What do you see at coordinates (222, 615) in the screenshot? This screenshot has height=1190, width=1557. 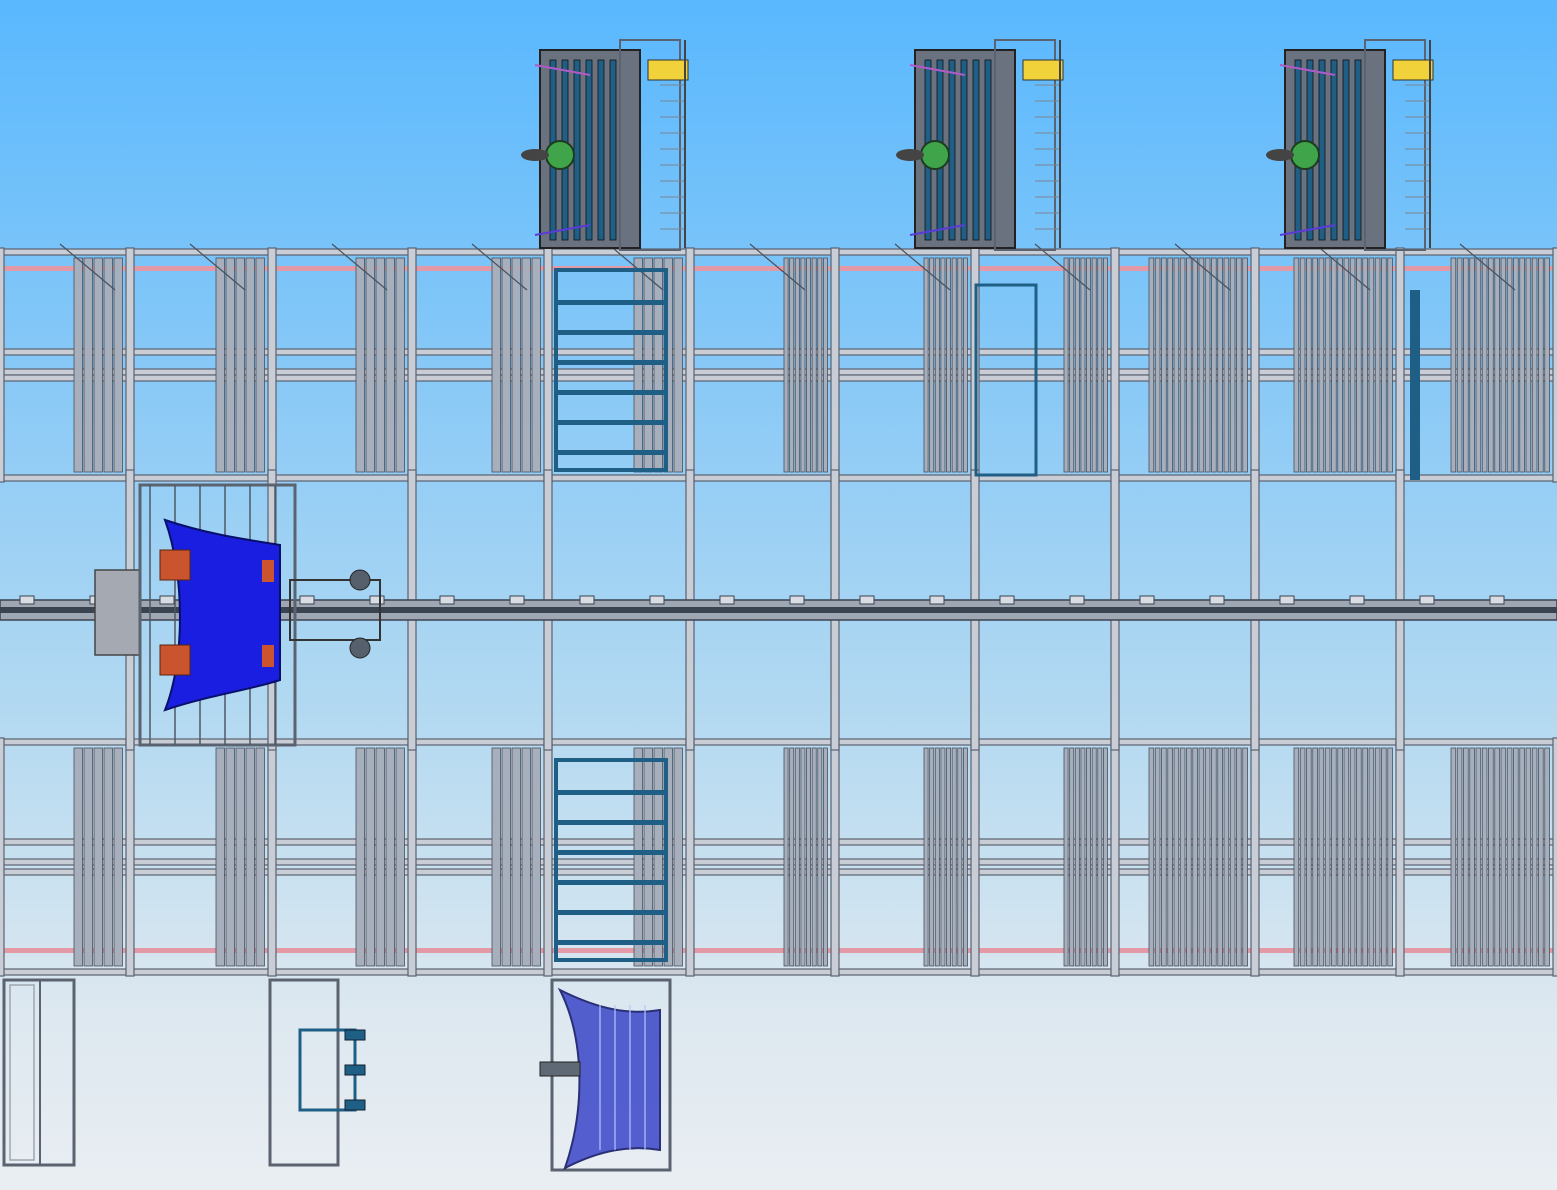 I see `blue-part` at bounding box center [222, 615].